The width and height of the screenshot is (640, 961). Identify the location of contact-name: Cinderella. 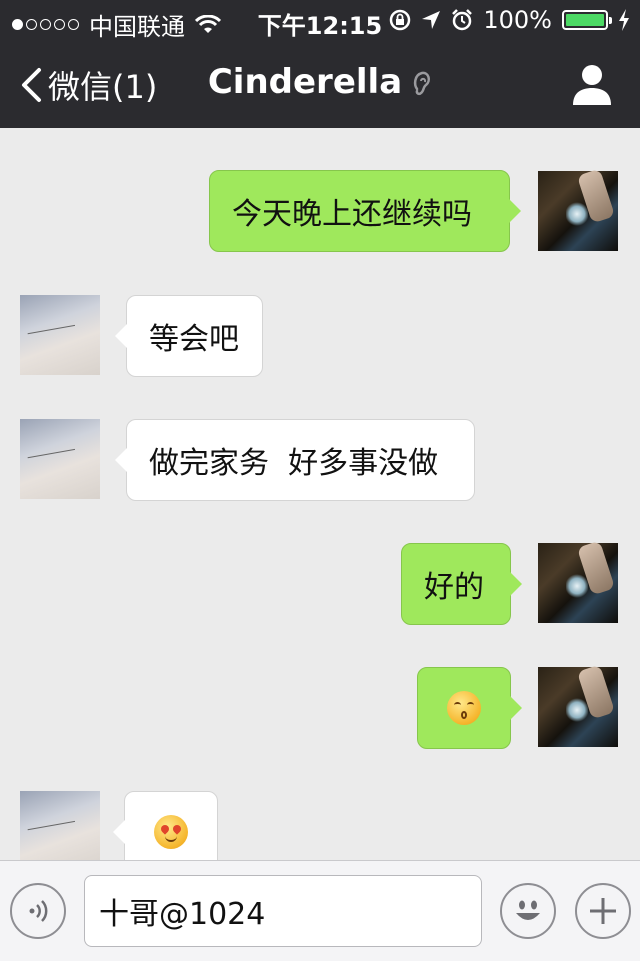
(305, 82).